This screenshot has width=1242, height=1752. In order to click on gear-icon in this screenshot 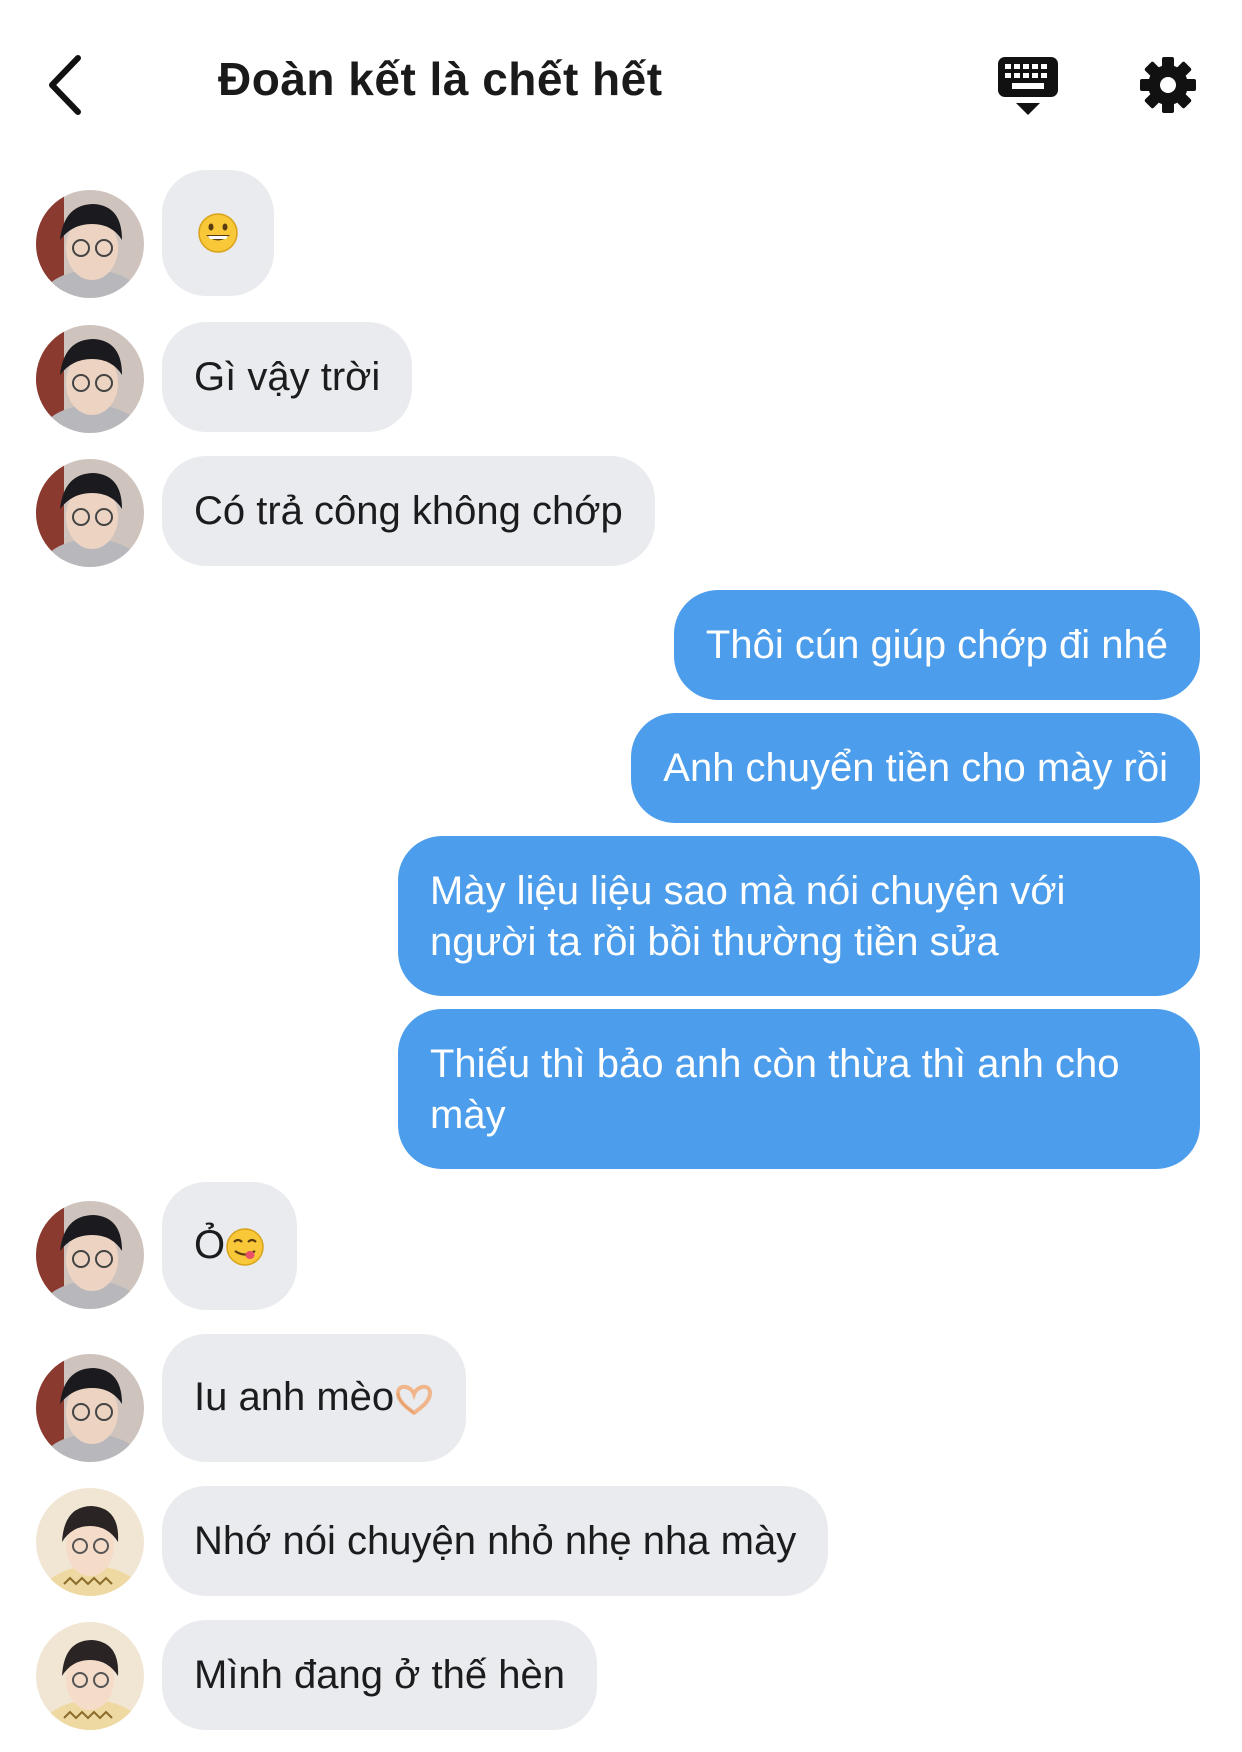, I will do `click(1168, 85)`.